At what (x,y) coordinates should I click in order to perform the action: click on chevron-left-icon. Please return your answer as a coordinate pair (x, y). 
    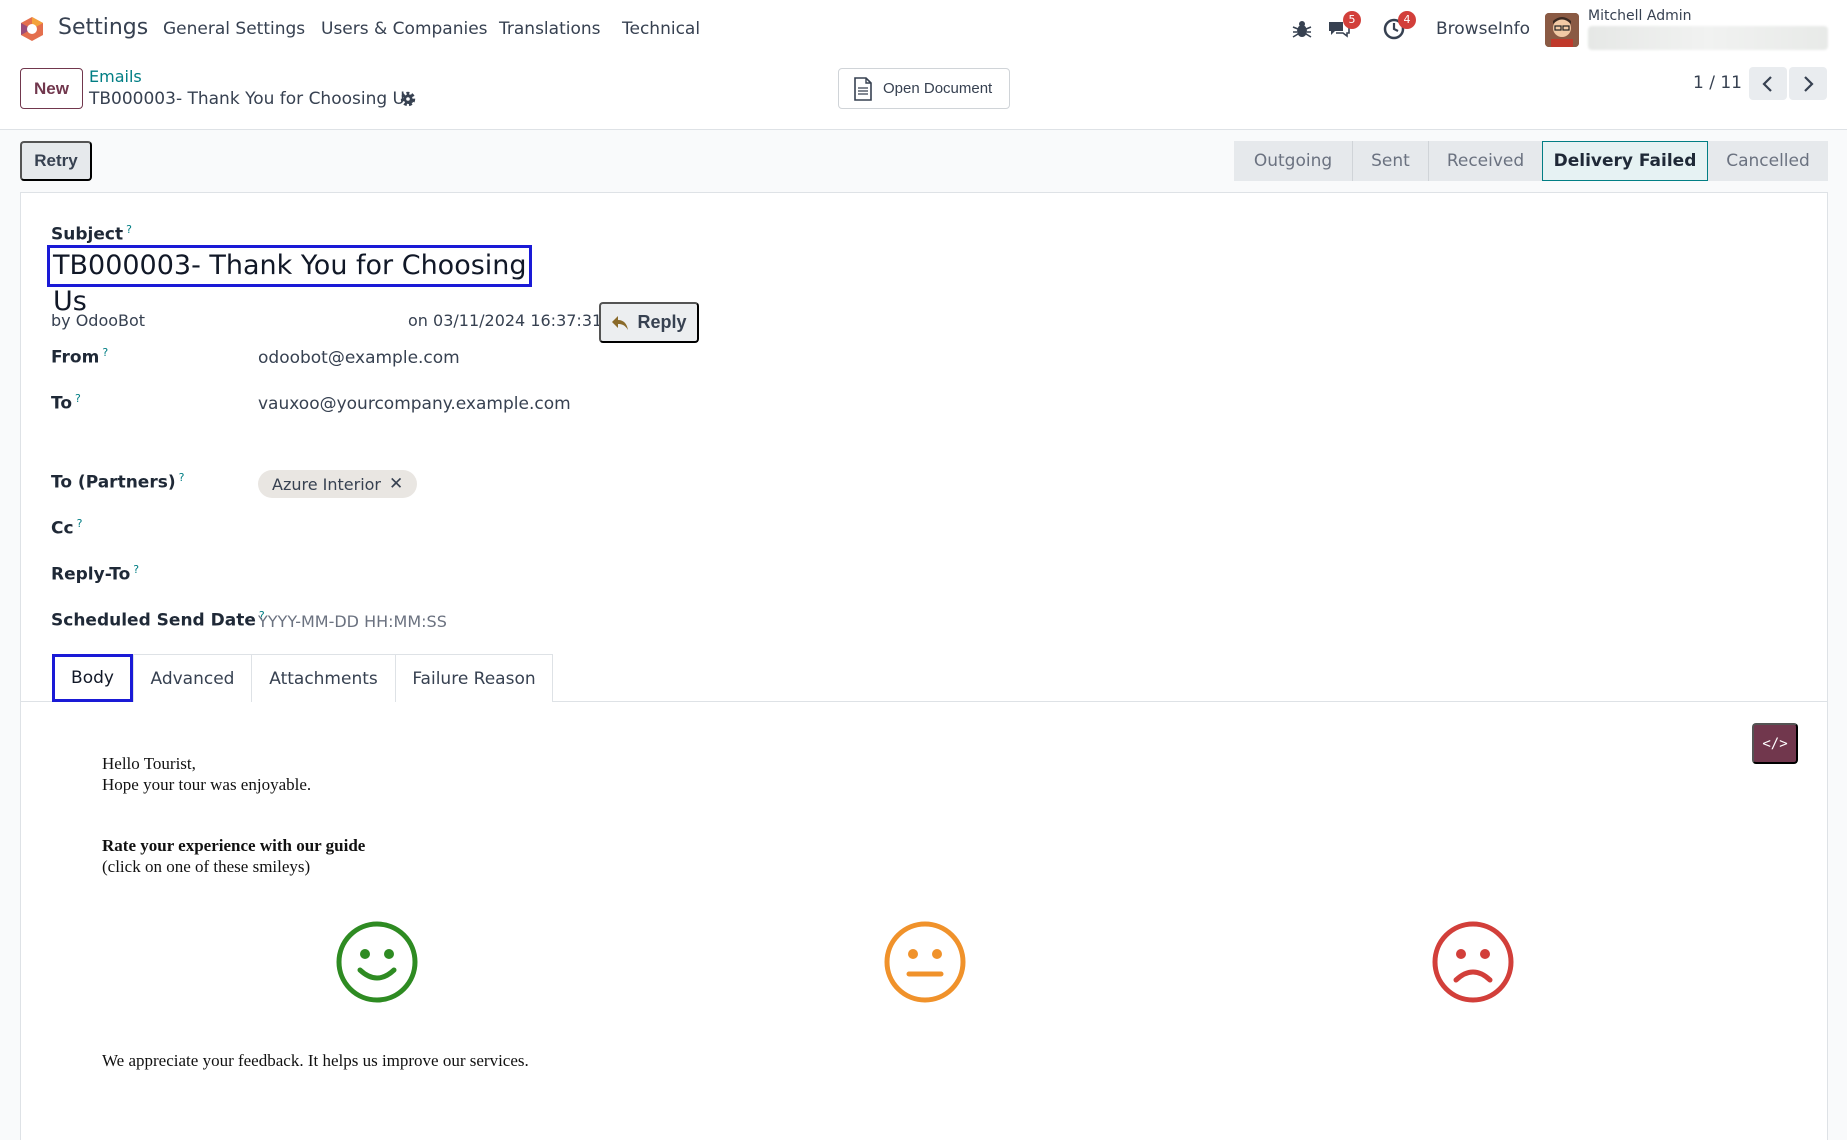
    Looking at the image, I should click on (1767, 83).